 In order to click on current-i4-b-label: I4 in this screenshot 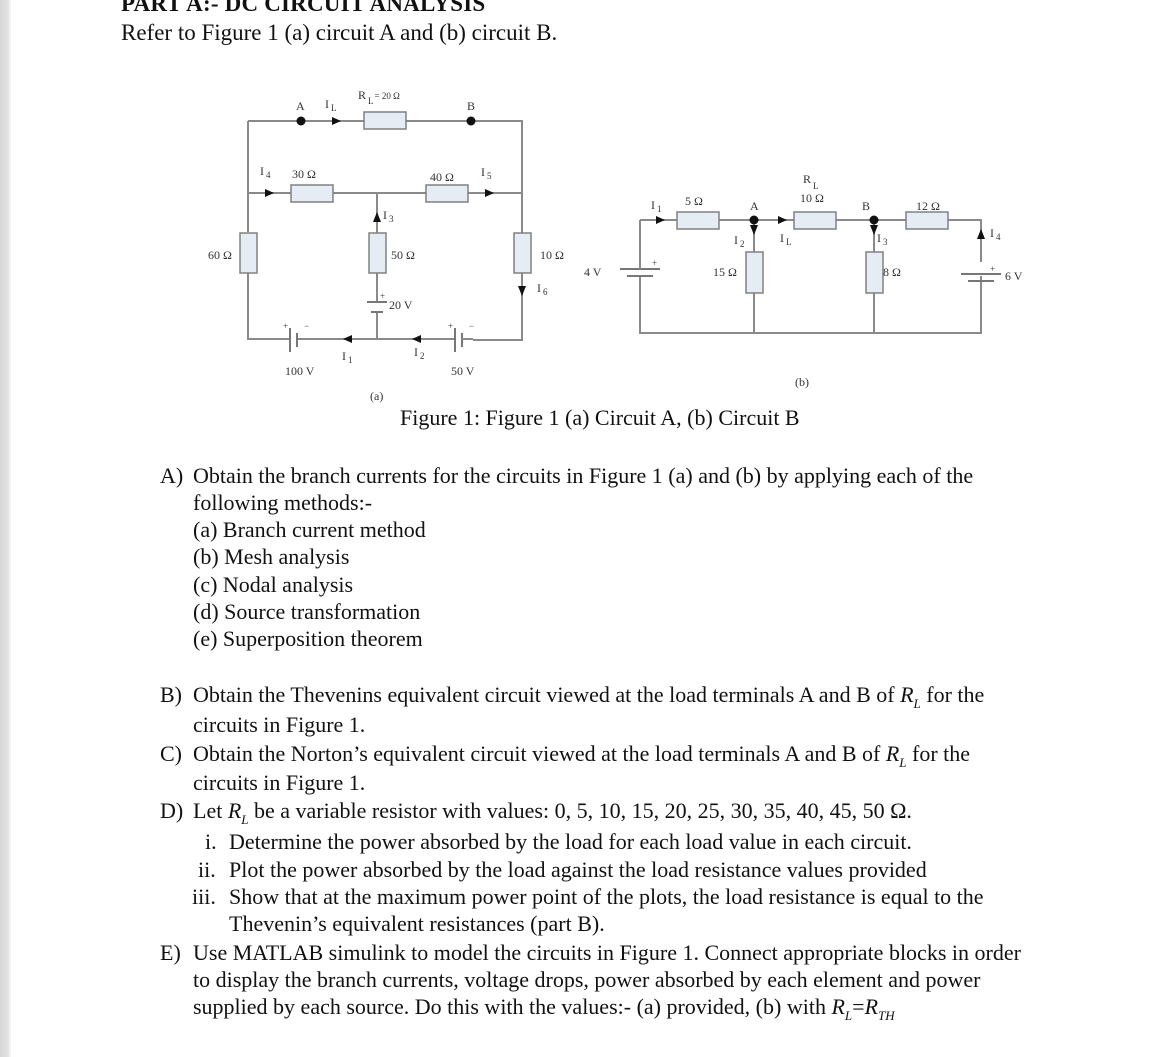, I will do `click(995, 234)`.